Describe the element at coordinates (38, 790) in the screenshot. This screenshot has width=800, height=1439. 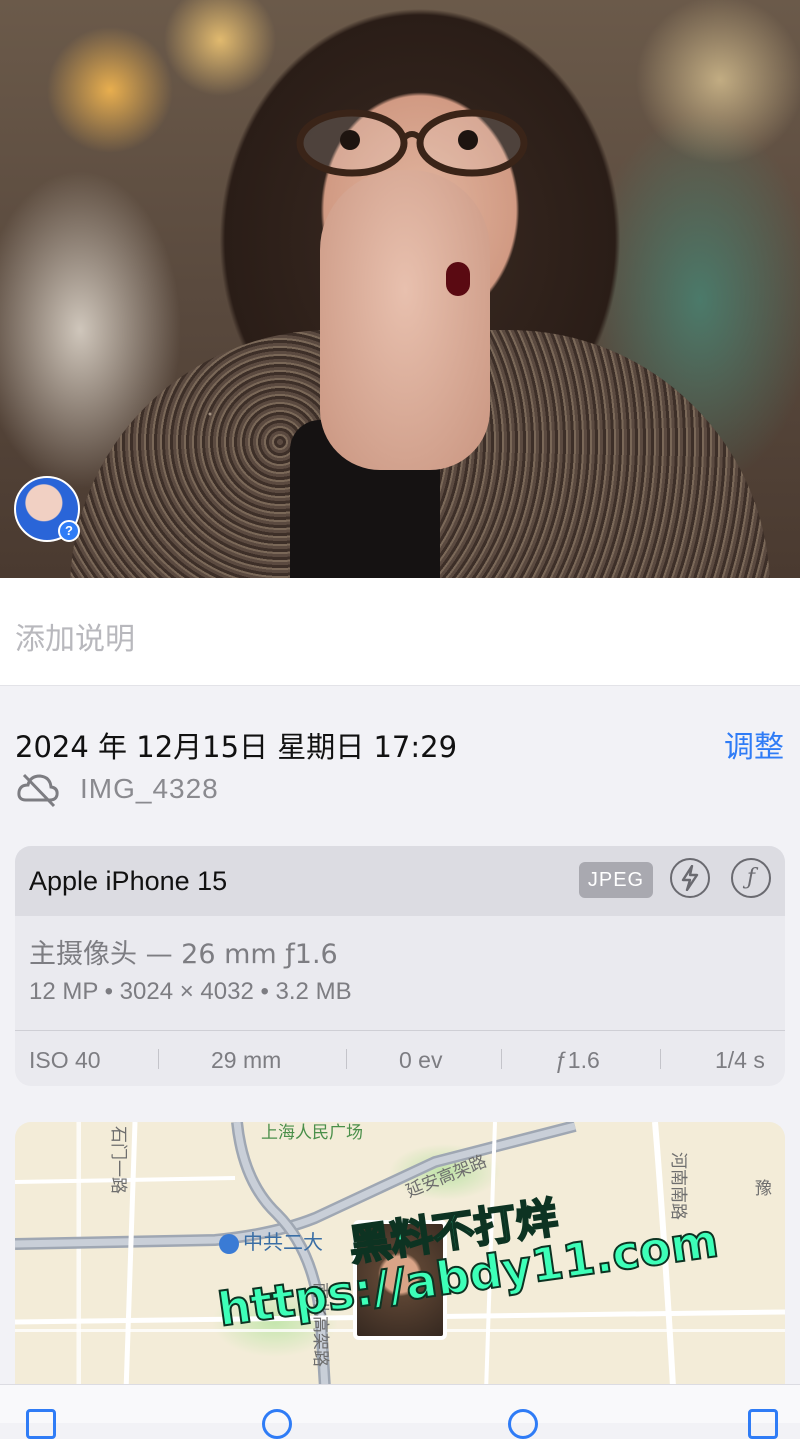
I see `cloud-off-icon` at that location.